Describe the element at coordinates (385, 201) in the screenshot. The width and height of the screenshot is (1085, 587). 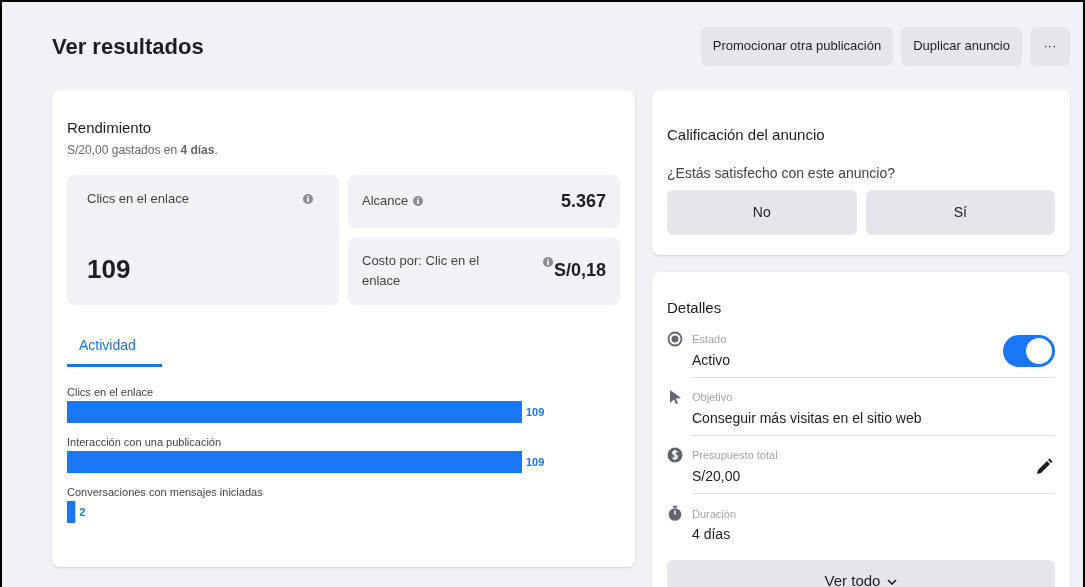
I see `metric-label: Alcance` at that location.